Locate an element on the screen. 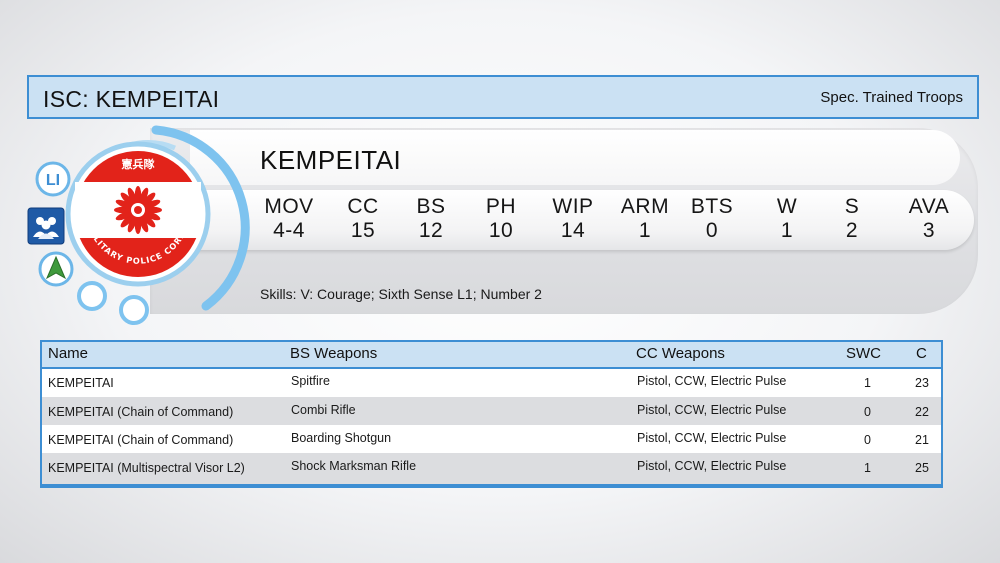 The image size is (1000, 563). emblem-kanji: 憲兵隊 is located at coordinates (138, 164).